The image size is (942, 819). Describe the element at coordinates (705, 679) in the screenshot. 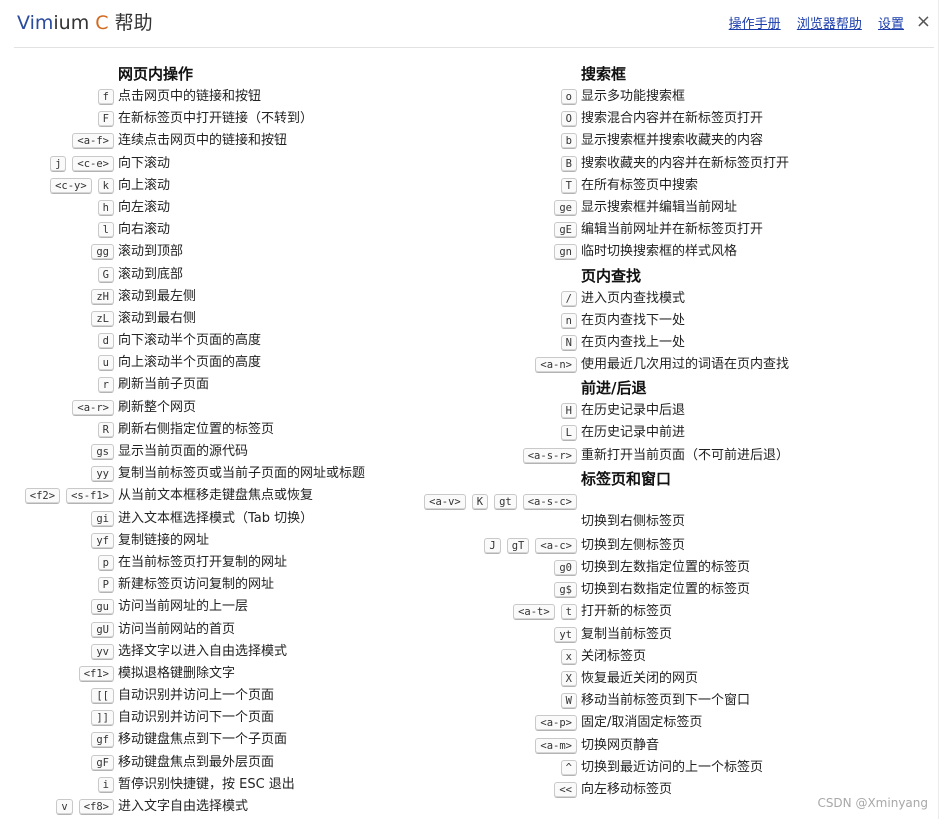

I see `shortcut-row: X 恢复最近关闭的网页` at that location.